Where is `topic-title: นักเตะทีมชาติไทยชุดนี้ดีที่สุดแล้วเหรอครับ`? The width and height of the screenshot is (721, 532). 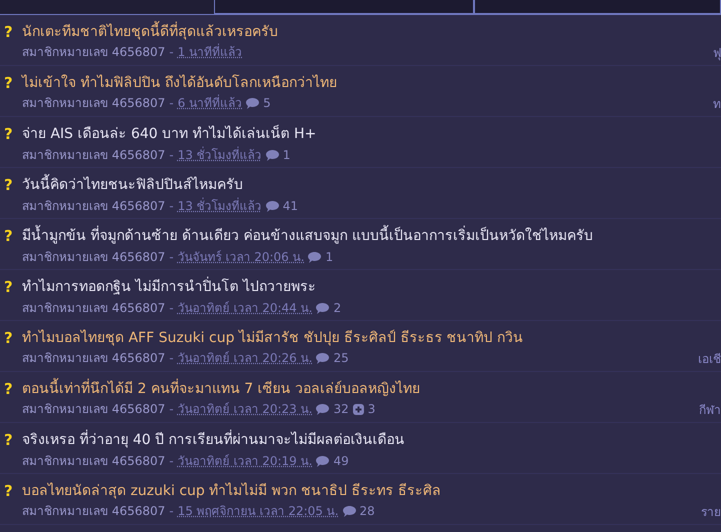 topic-title: นักเตะทีมชาติไทยชุดนี้ดีที่สุดแล้วเหรอครับ is located at coordinates (371, 32).